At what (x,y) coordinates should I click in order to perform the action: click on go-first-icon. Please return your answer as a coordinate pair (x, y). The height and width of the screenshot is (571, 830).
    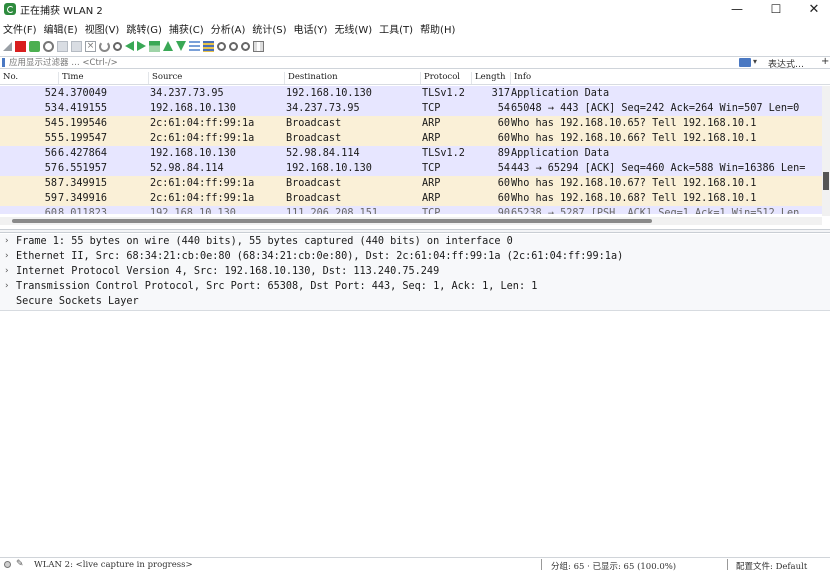
    Looking at the image, I should click on (168, 46).